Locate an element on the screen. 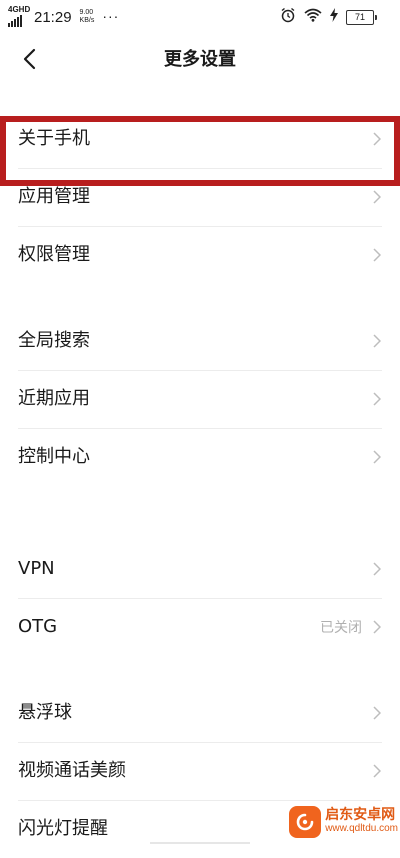  watermark-name: 启东安卓网 is located at coordinates (360, 815).